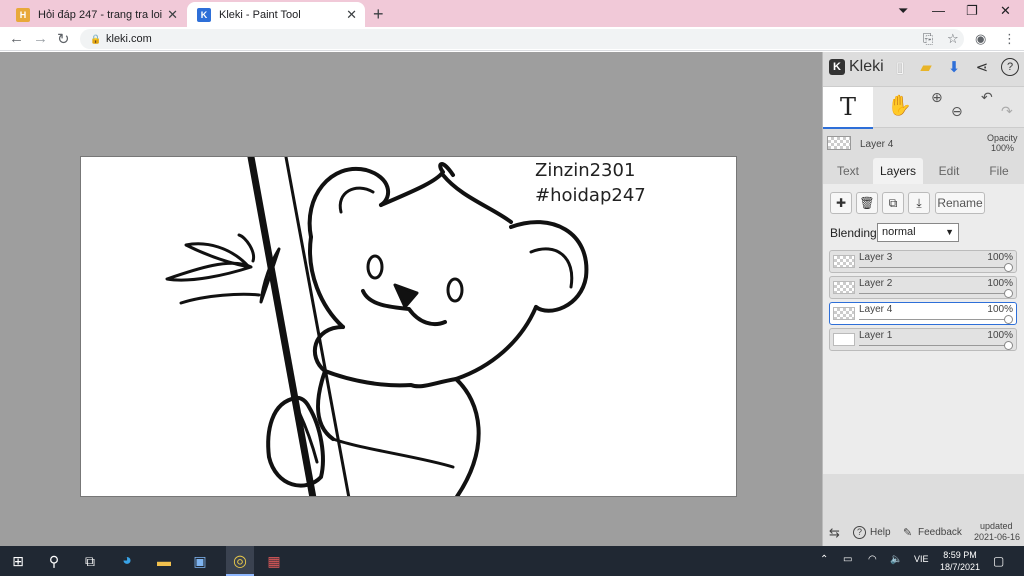 The height and width of the screenshot is (576, 1024). Describe the element at coordinates (872, 559) in the screenshot. I see `wifi-icon: ◠` at that location.